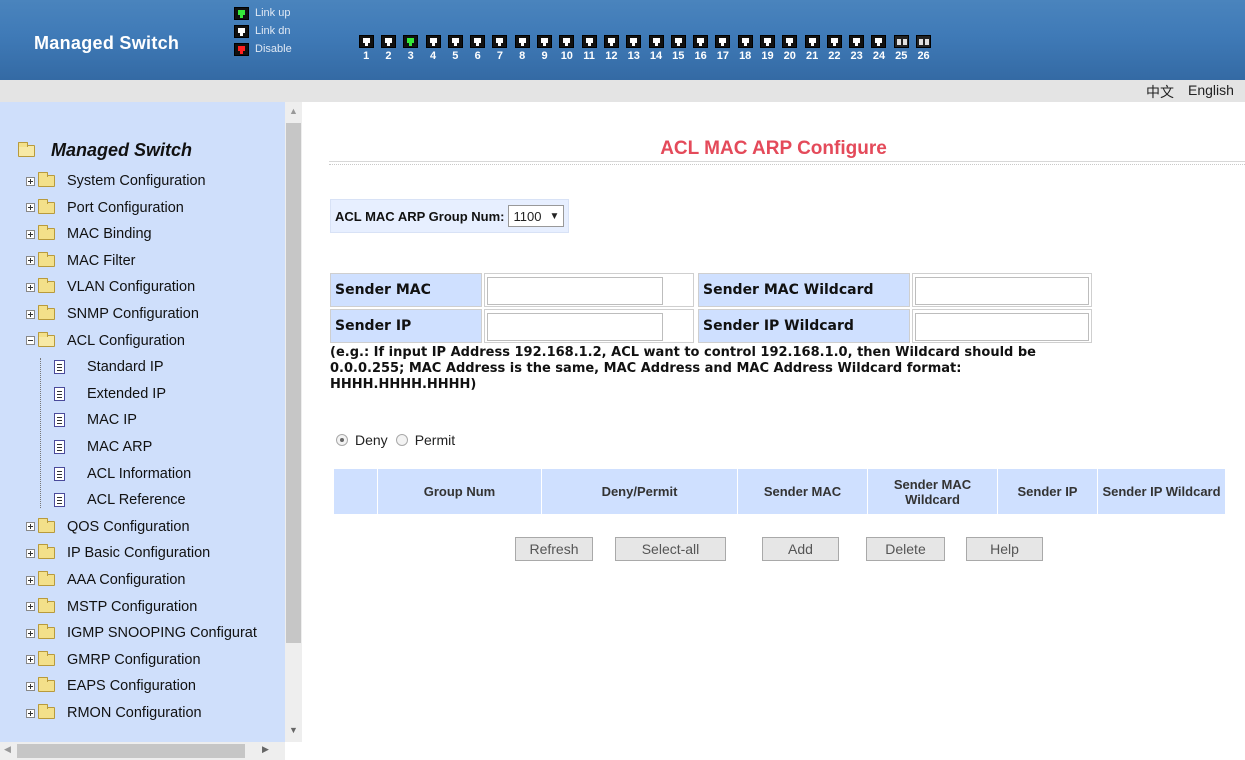  What do you see at coordinates (105, 150) in the screenshot?
I see `tree-root: Managed Switch` at bounding box center [105, 150].